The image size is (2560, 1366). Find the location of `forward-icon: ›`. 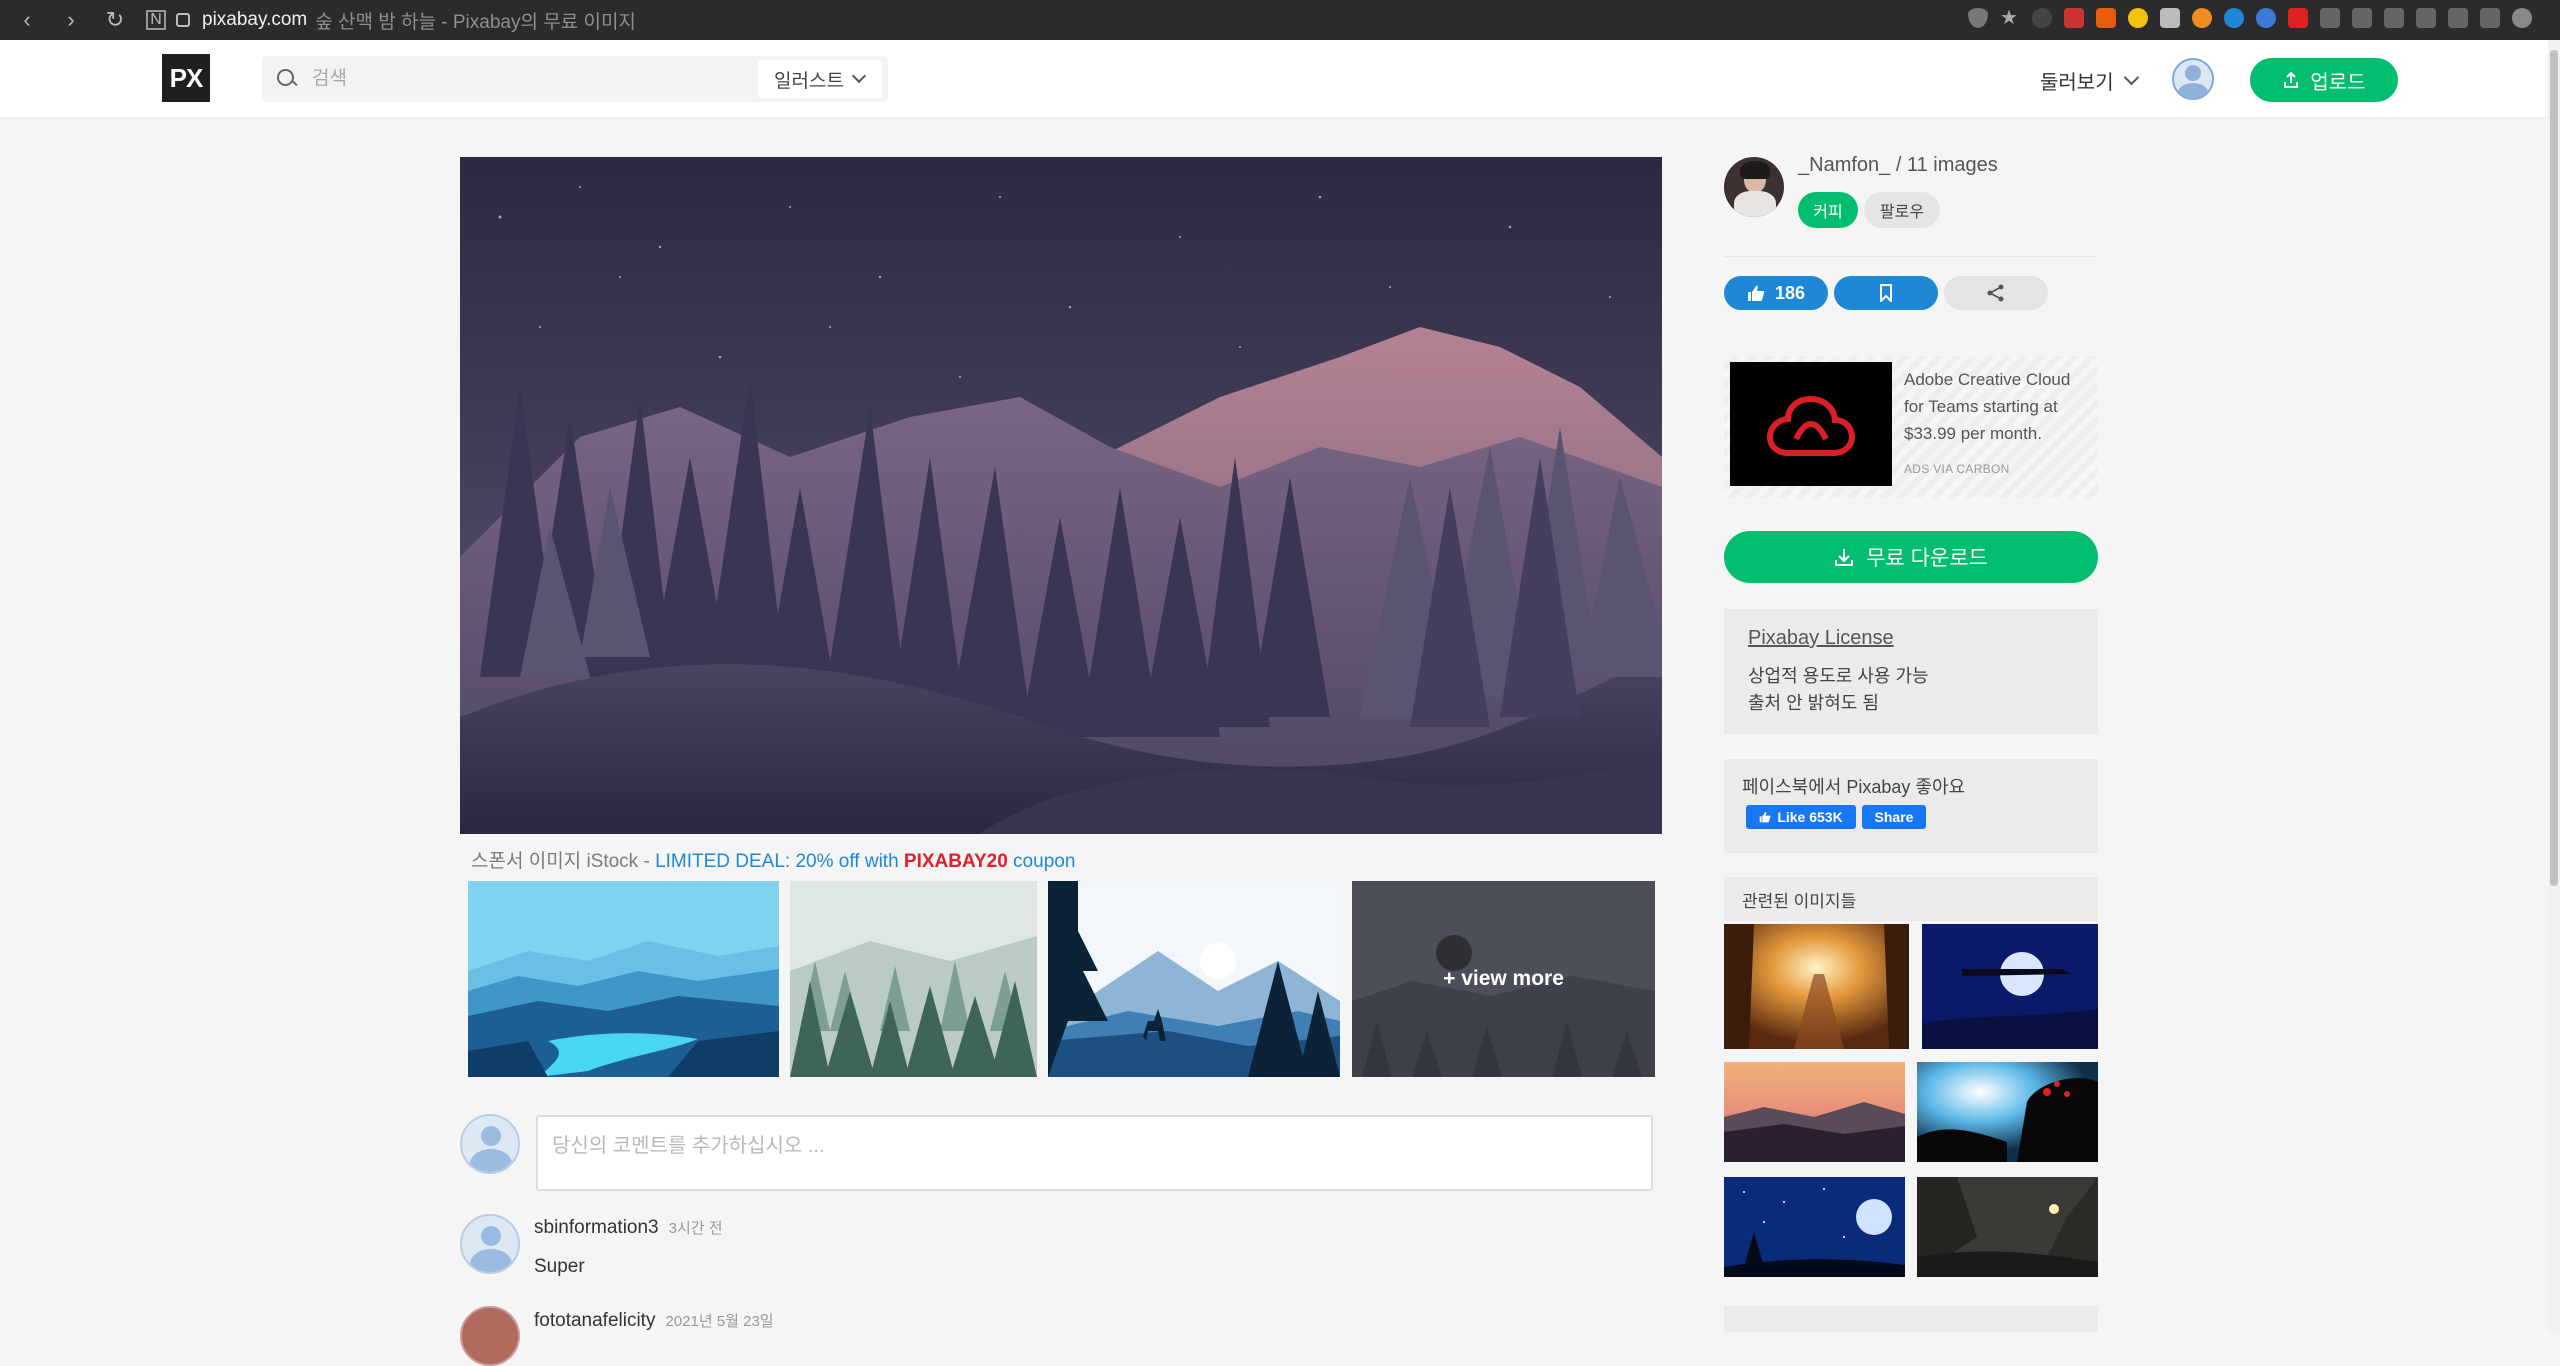

forward-icon: › is located at coordinates (71, 20).